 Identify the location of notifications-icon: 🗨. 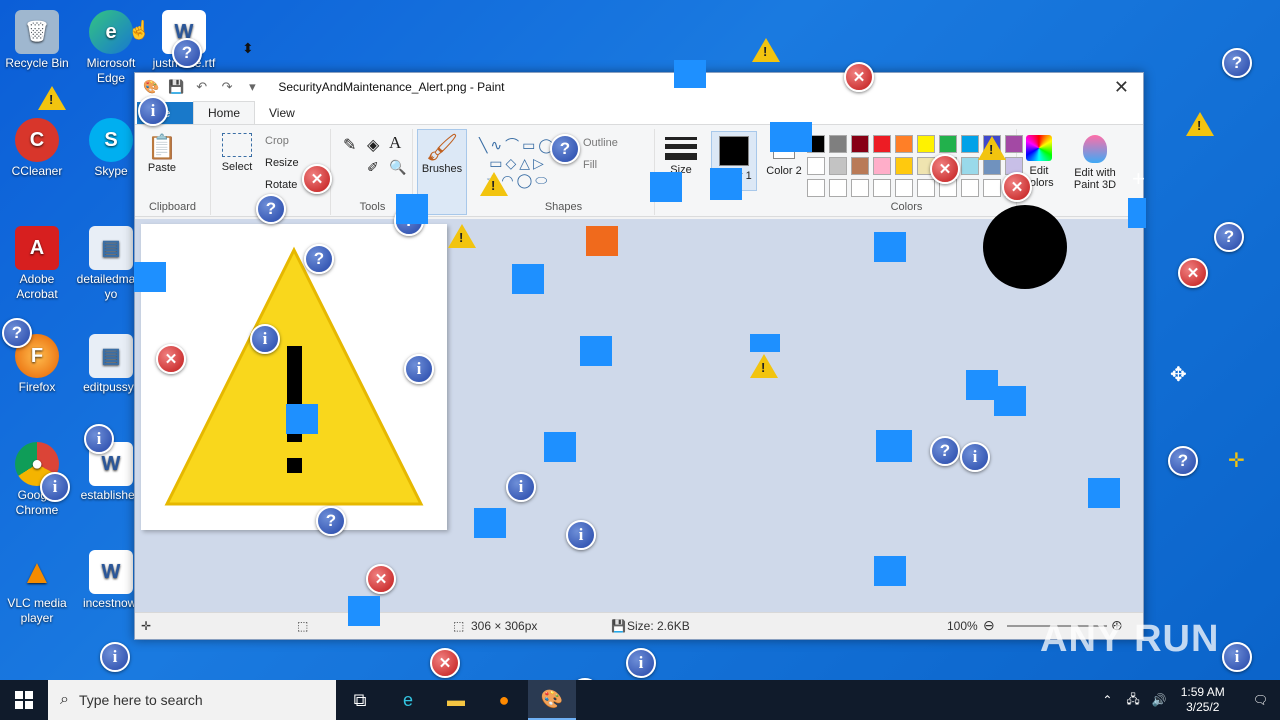
(1260, 700).